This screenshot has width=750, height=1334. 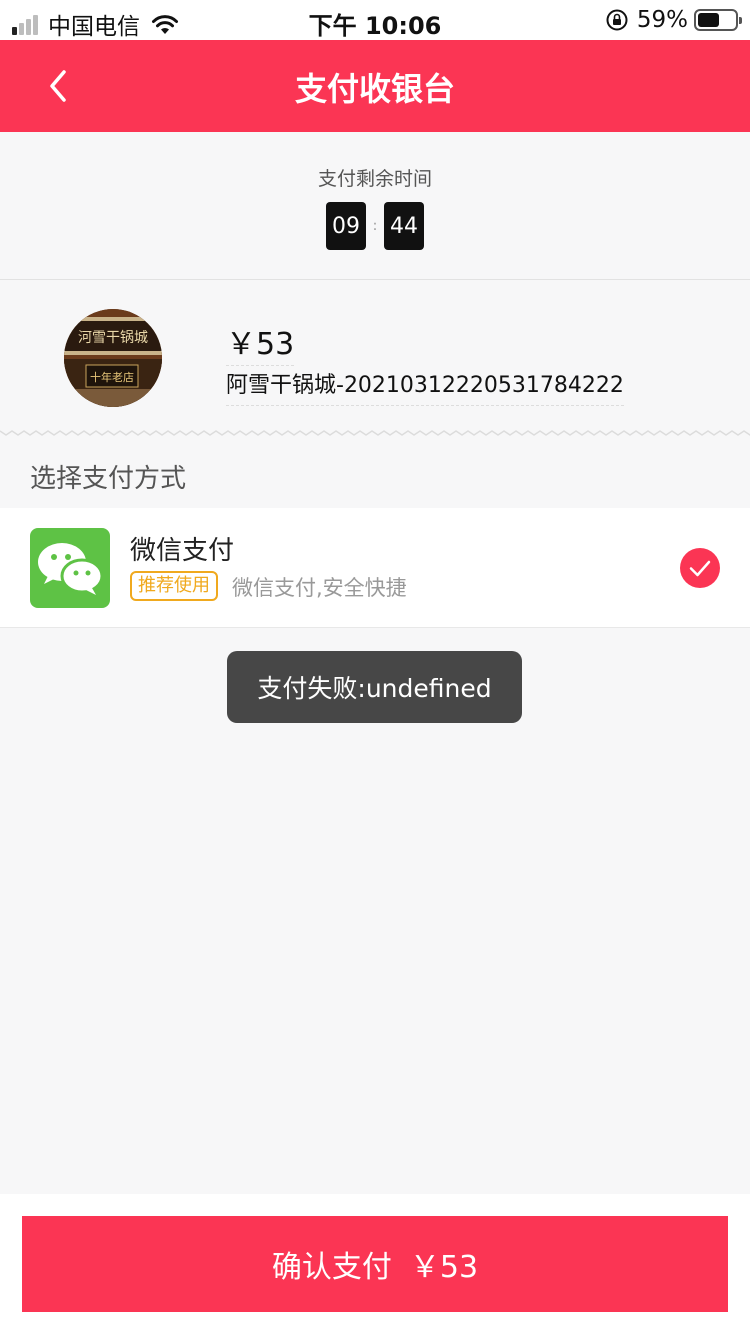 What do you see at coordinates (331, 1267) in the screenshot?
I see `confirm-label: 确认支付` at bounding box center [331, 1267].